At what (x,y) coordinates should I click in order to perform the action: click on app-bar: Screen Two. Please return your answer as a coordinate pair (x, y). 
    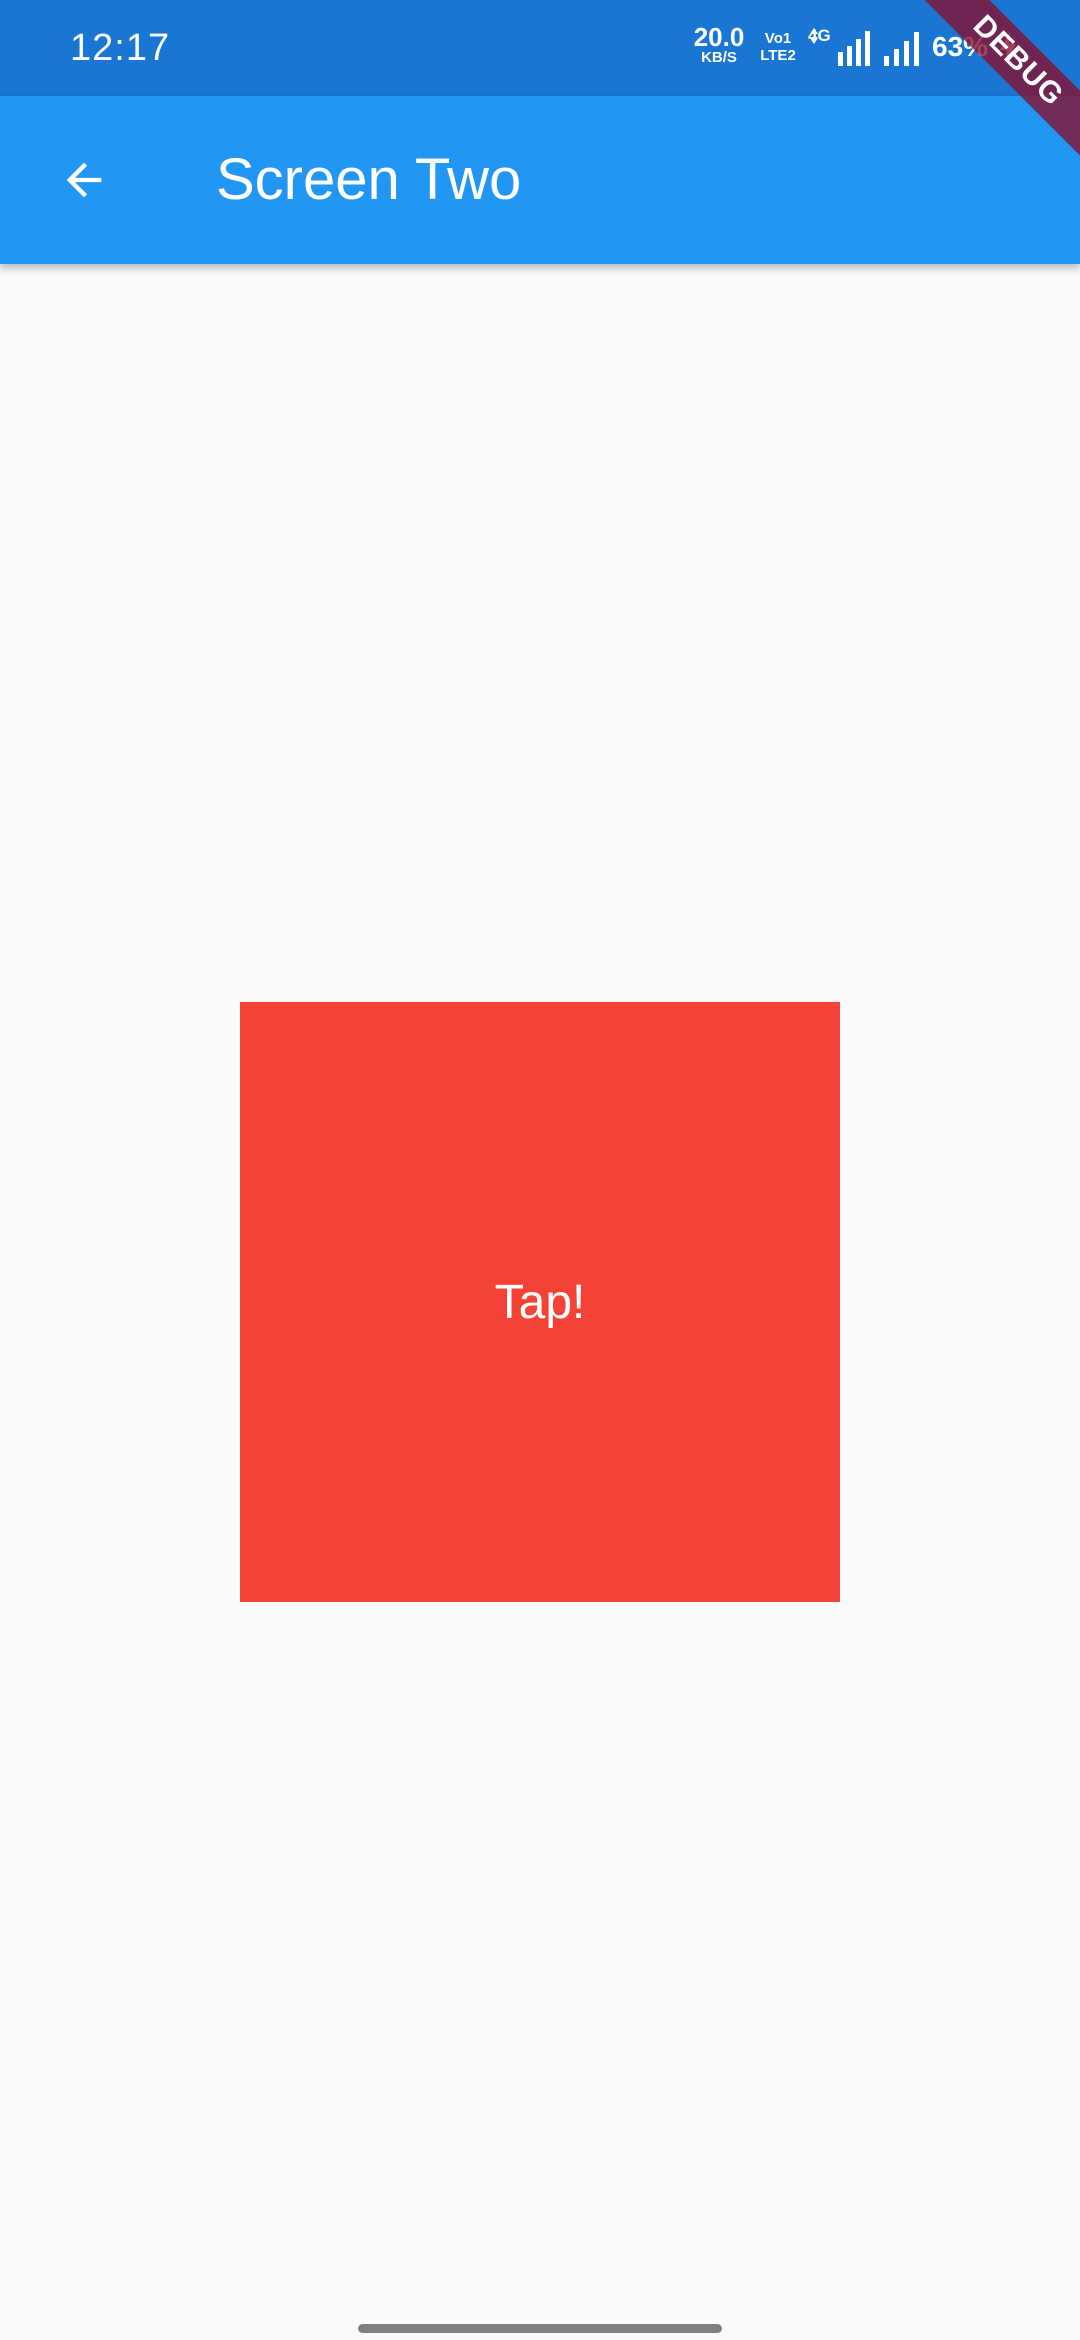
    Looking at the image, I should click on (540, 180).